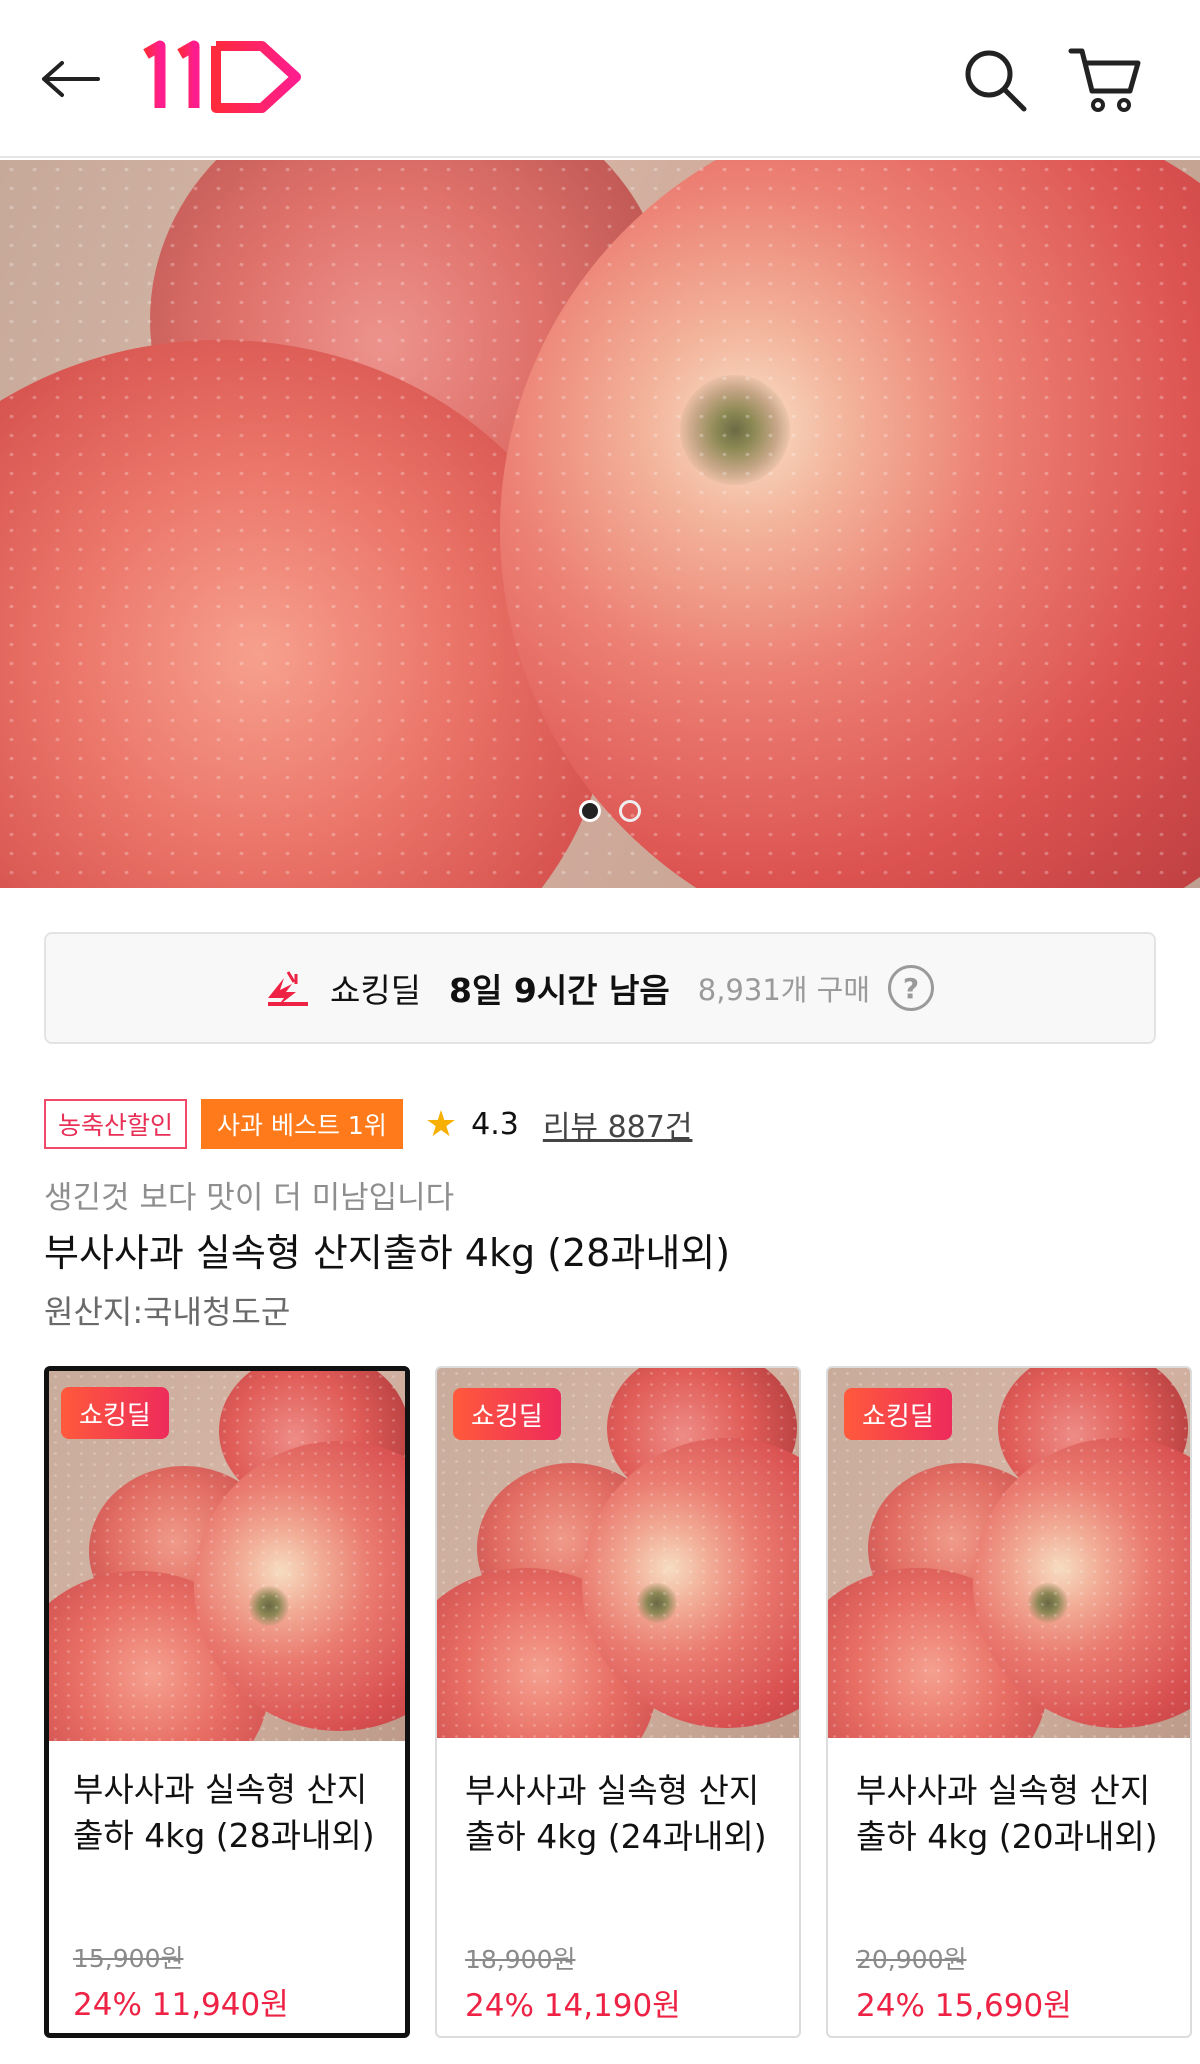  Describe the element at coordinates (784, 990) in the screenshot. I see `purchase-count: 8,931개 구매` at that location.